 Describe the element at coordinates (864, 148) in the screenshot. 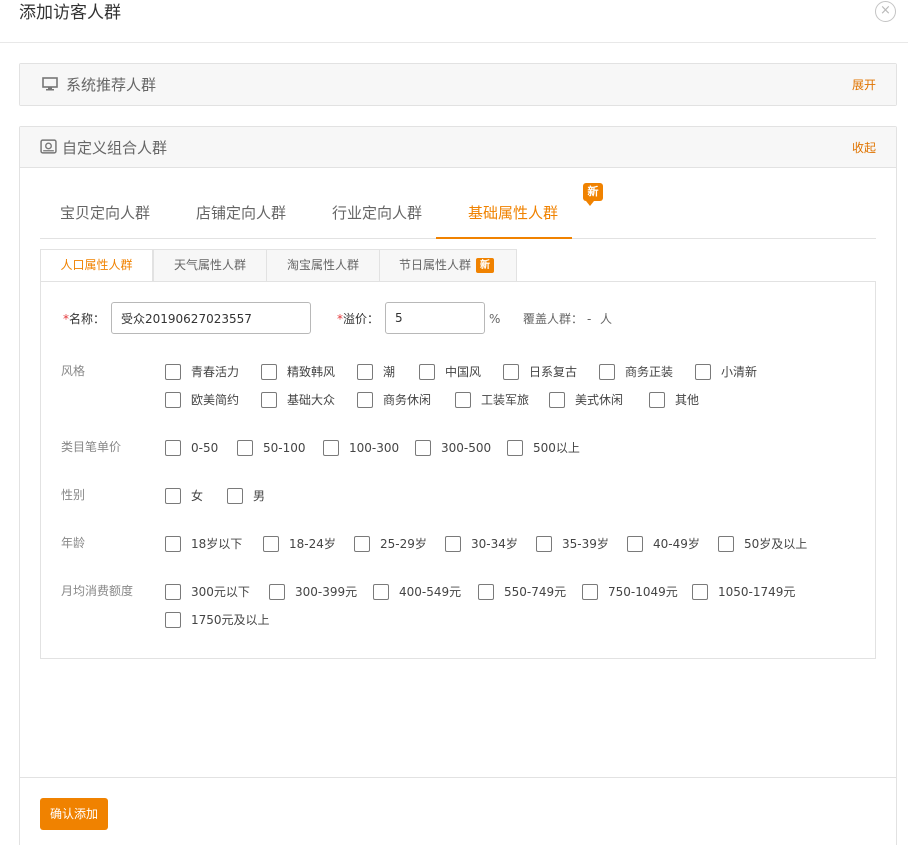

I see `collapse-link: 收起` at that location.